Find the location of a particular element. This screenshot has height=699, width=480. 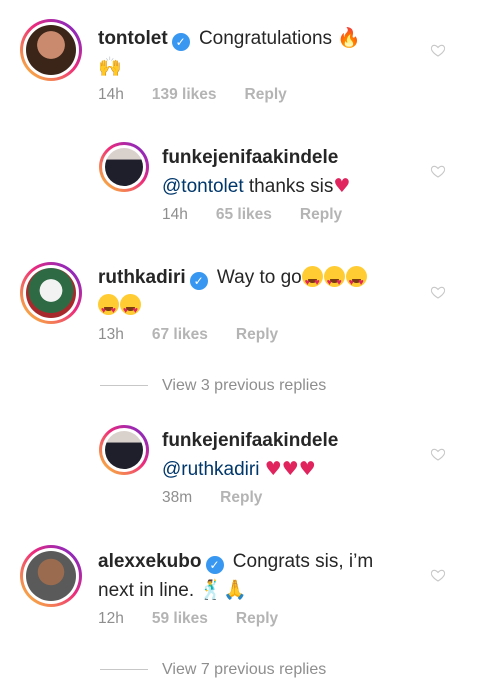

comment-meta: 38m Reply is located at coordinates (226, 498).